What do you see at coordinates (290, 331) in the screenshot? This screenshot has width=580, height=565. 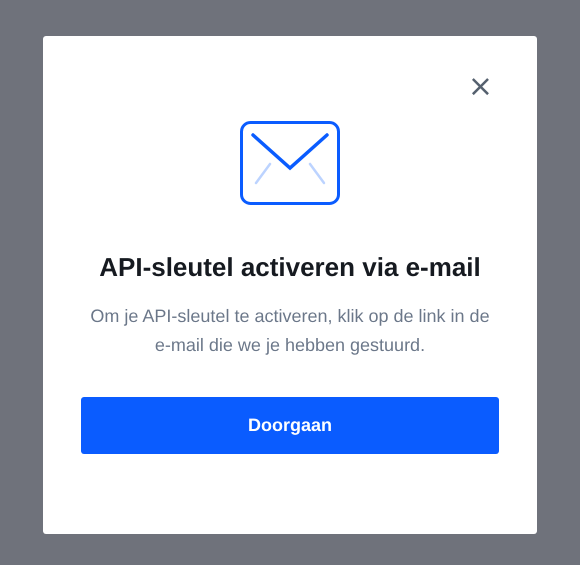 I see `dialog-message: Om je API-sleutel te activeren, klik op de link in de e-mail die we je hebben gestuurd.` at bounding box center [290, 331].